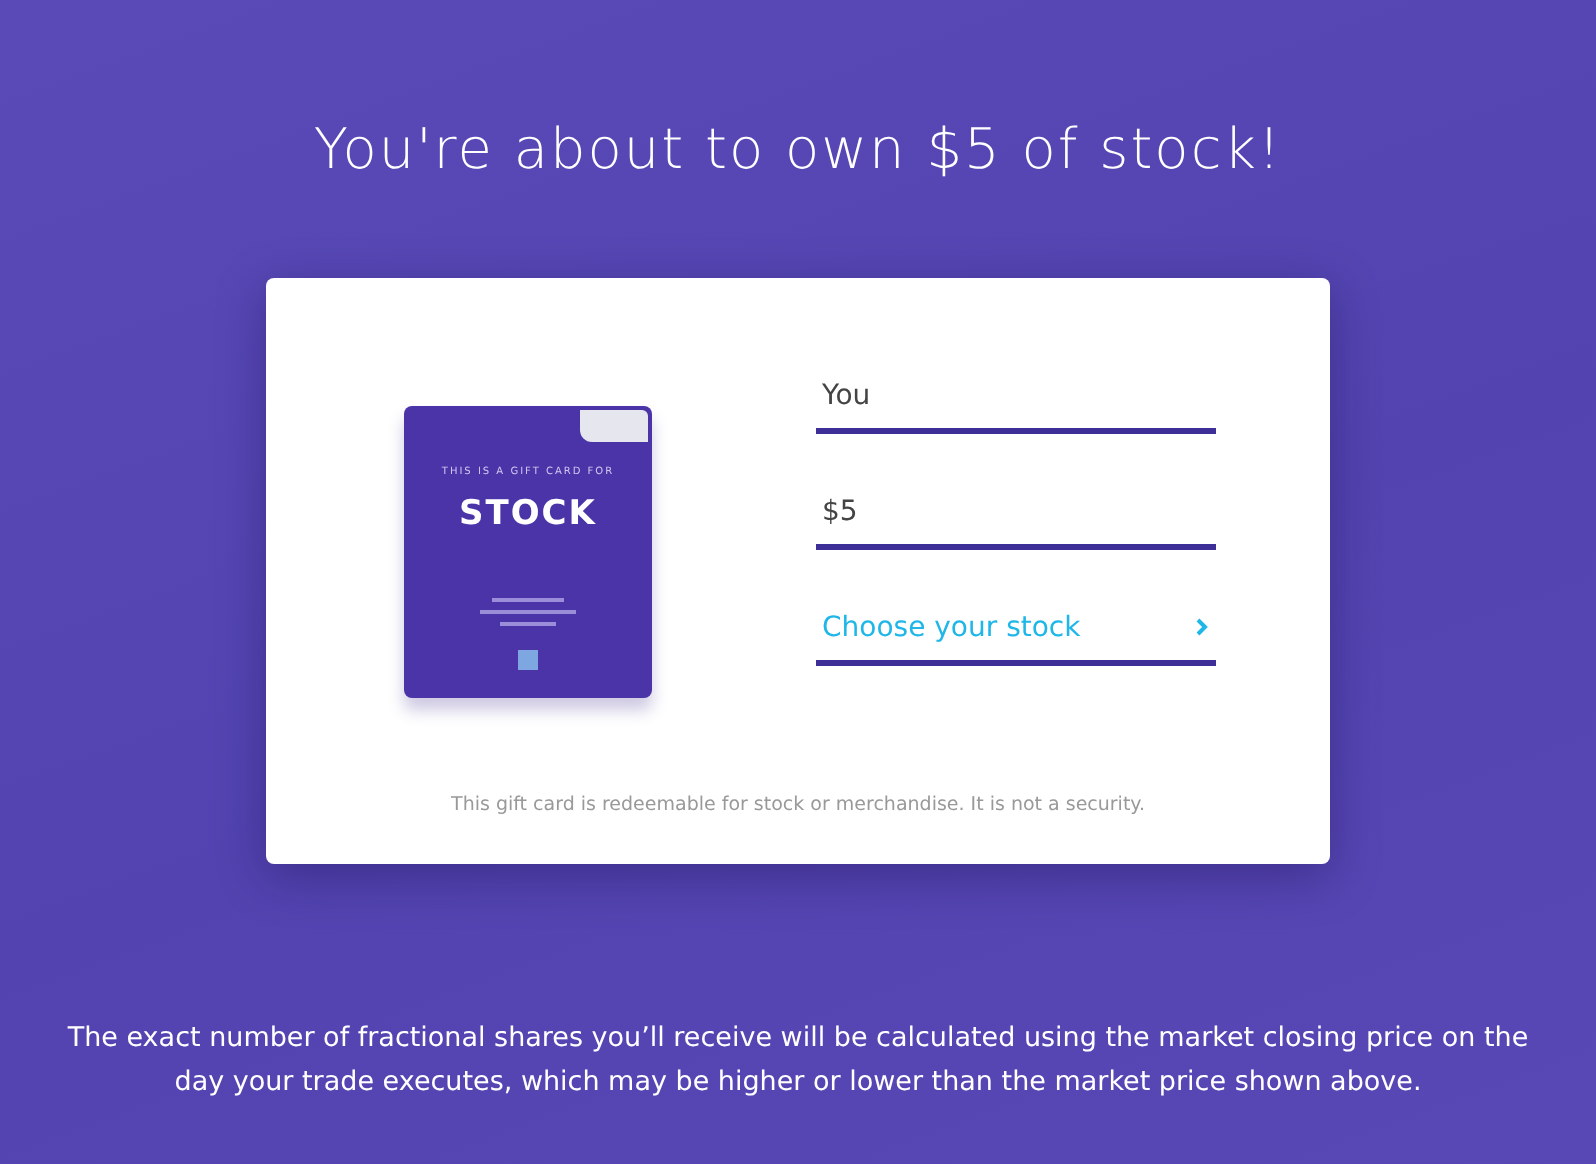 The width and height of the screenshot is (1596, 1164). Describe the element at coordinates (798, 149) in the screenshot. I see `page-heading: You're about to own $5 of stock!` at that location.